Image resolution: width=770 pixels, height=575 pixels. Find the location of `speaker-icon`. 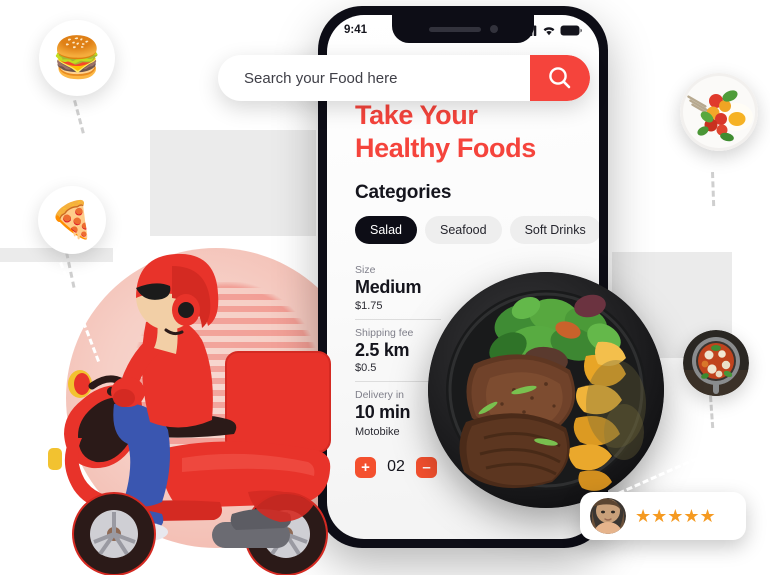

speaker-icon is located at coordinates (454, 29).